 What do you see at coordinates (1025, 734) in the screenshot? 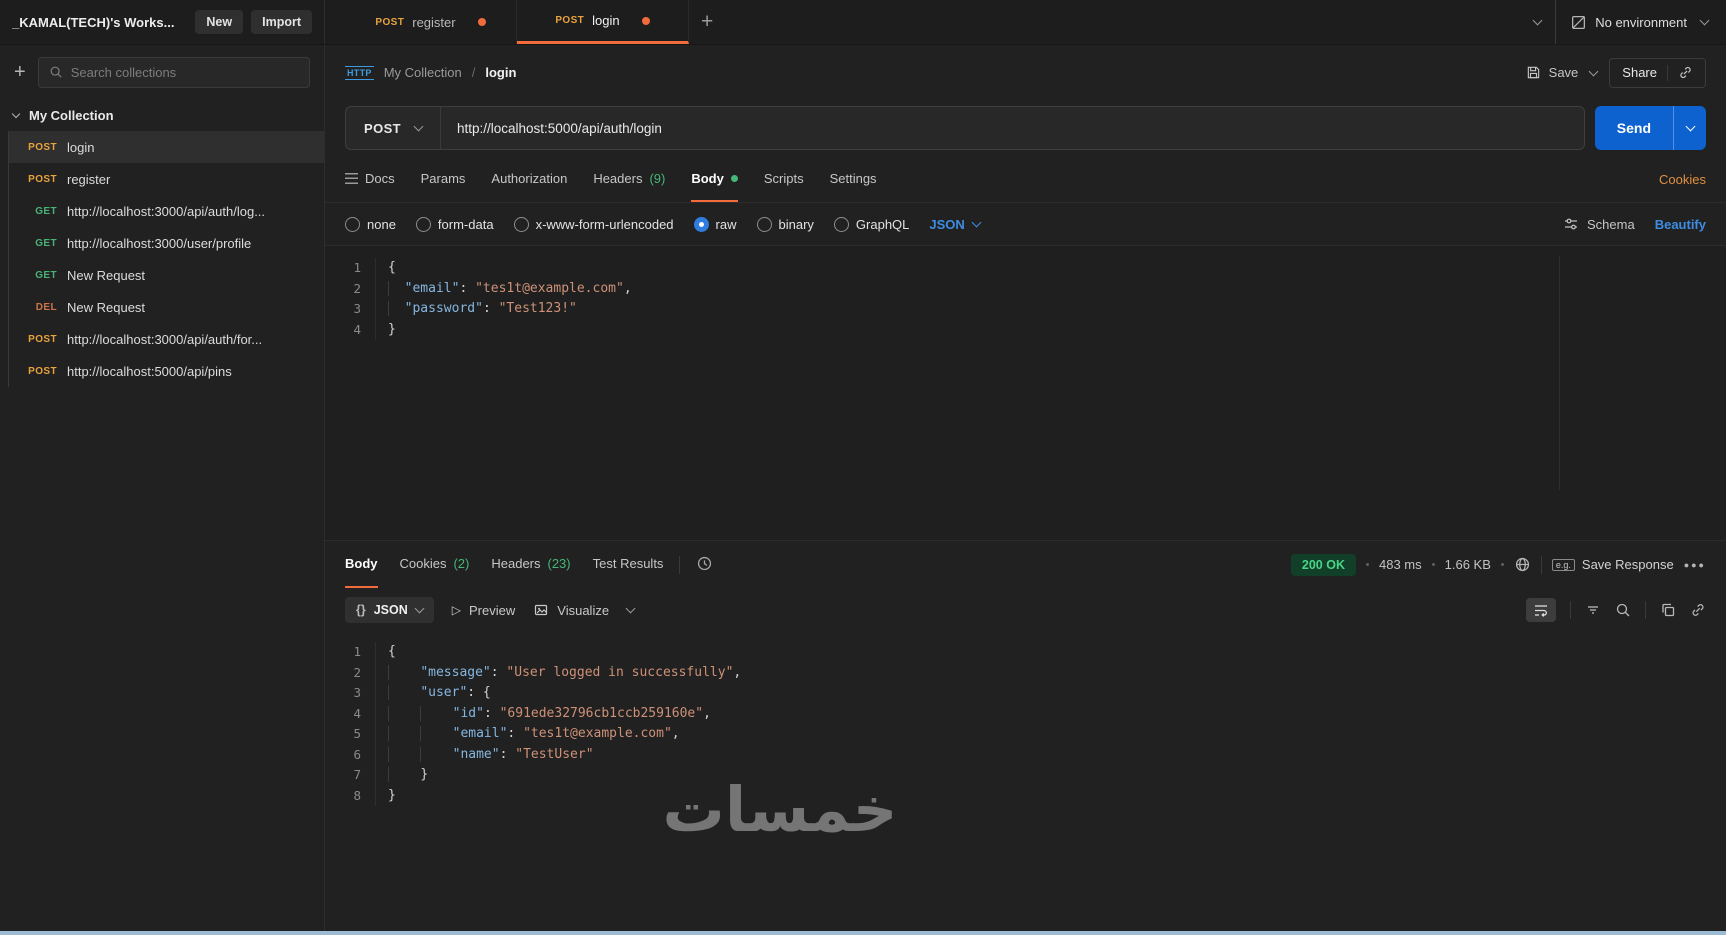
I see `code-line: 5 "email": "tes1t@example.com",` at bounding box center [1025, 734].